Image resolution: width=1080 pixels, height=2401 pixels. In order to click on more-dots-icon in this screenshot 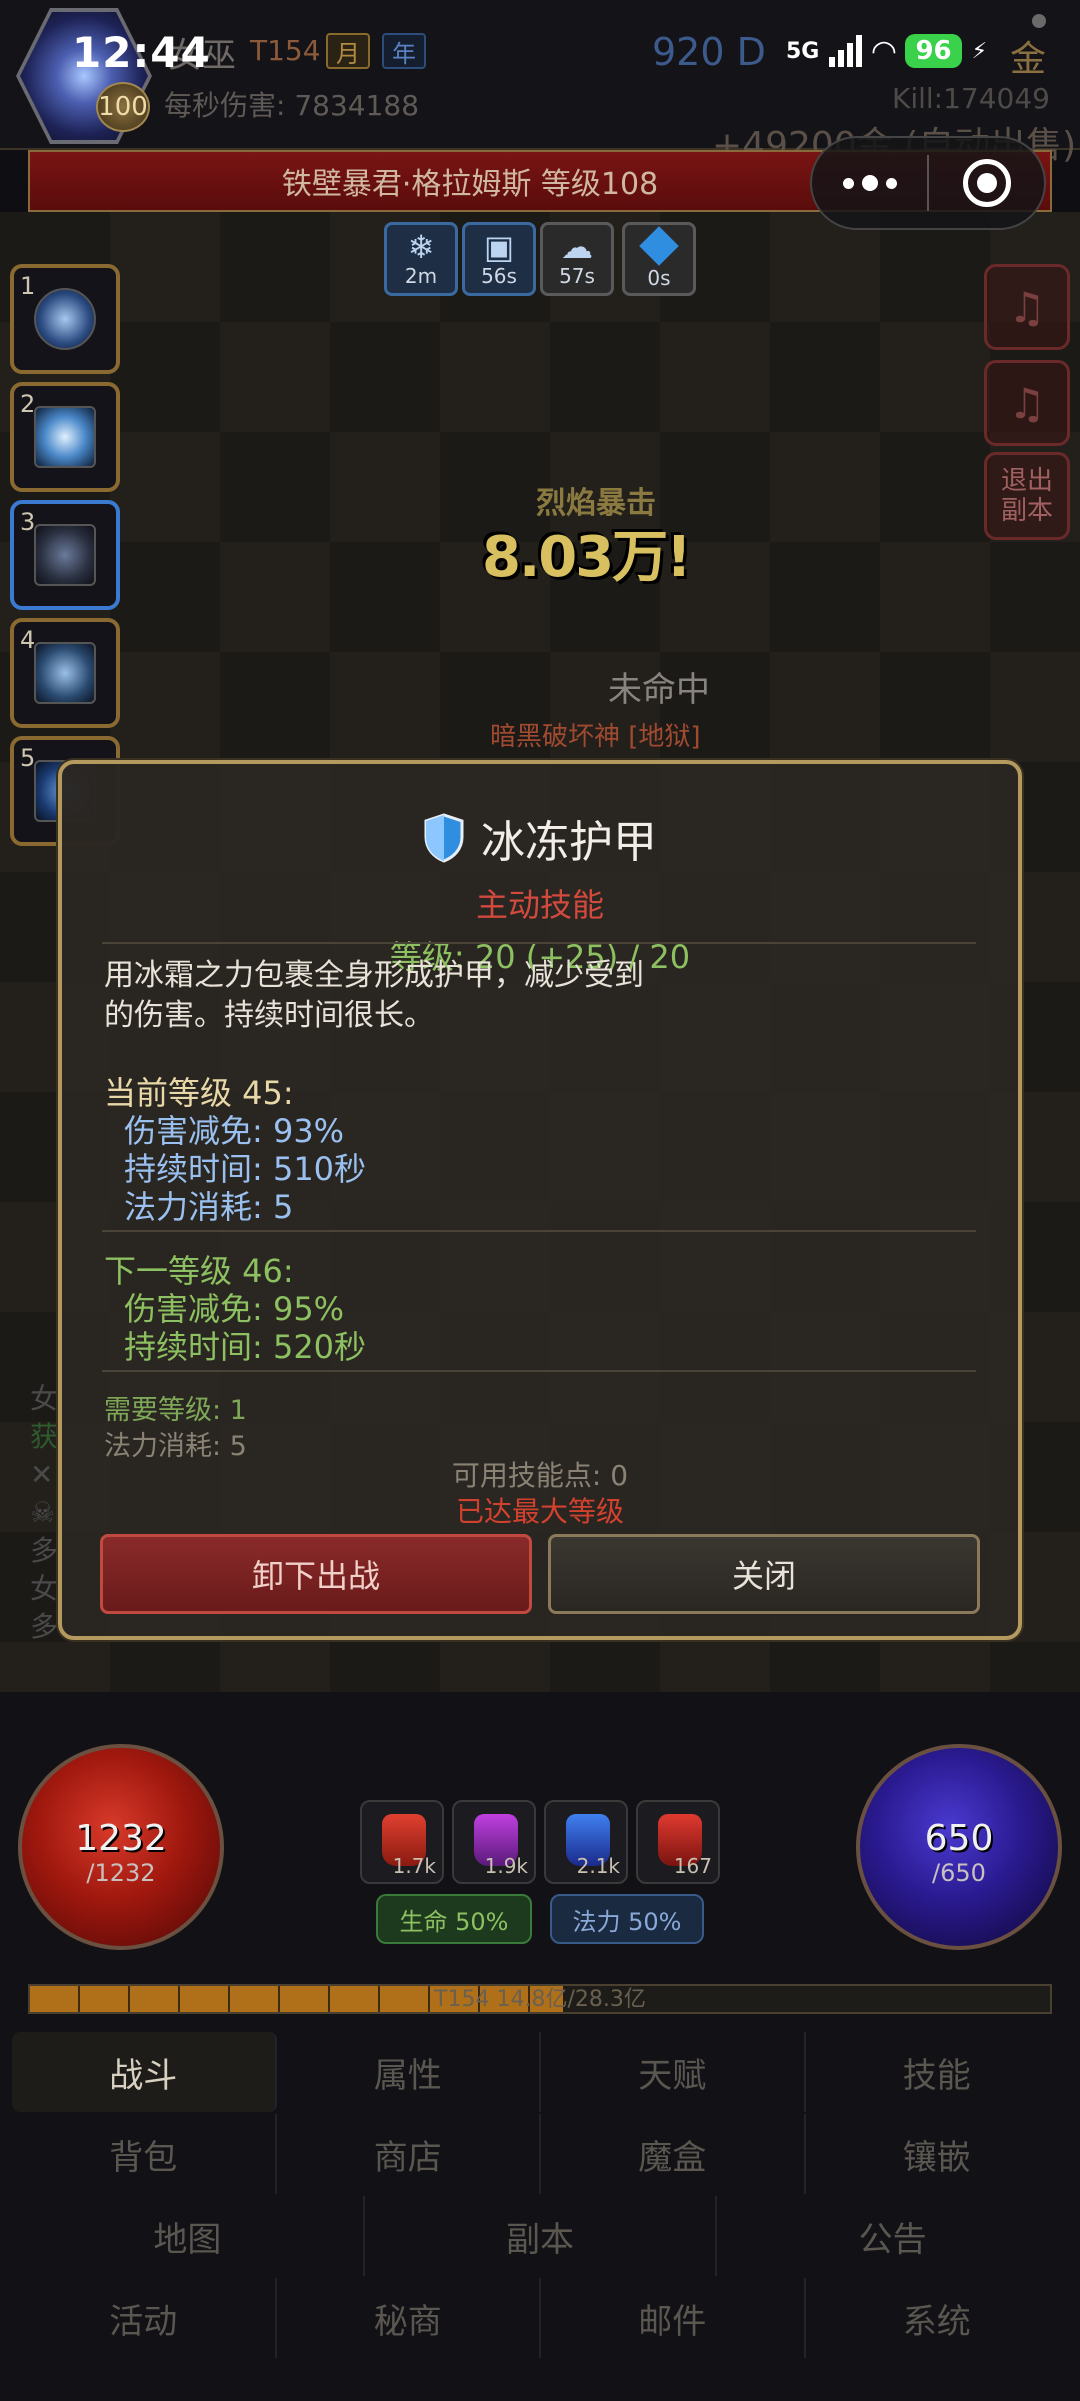, I will do `click(869, 183)`.